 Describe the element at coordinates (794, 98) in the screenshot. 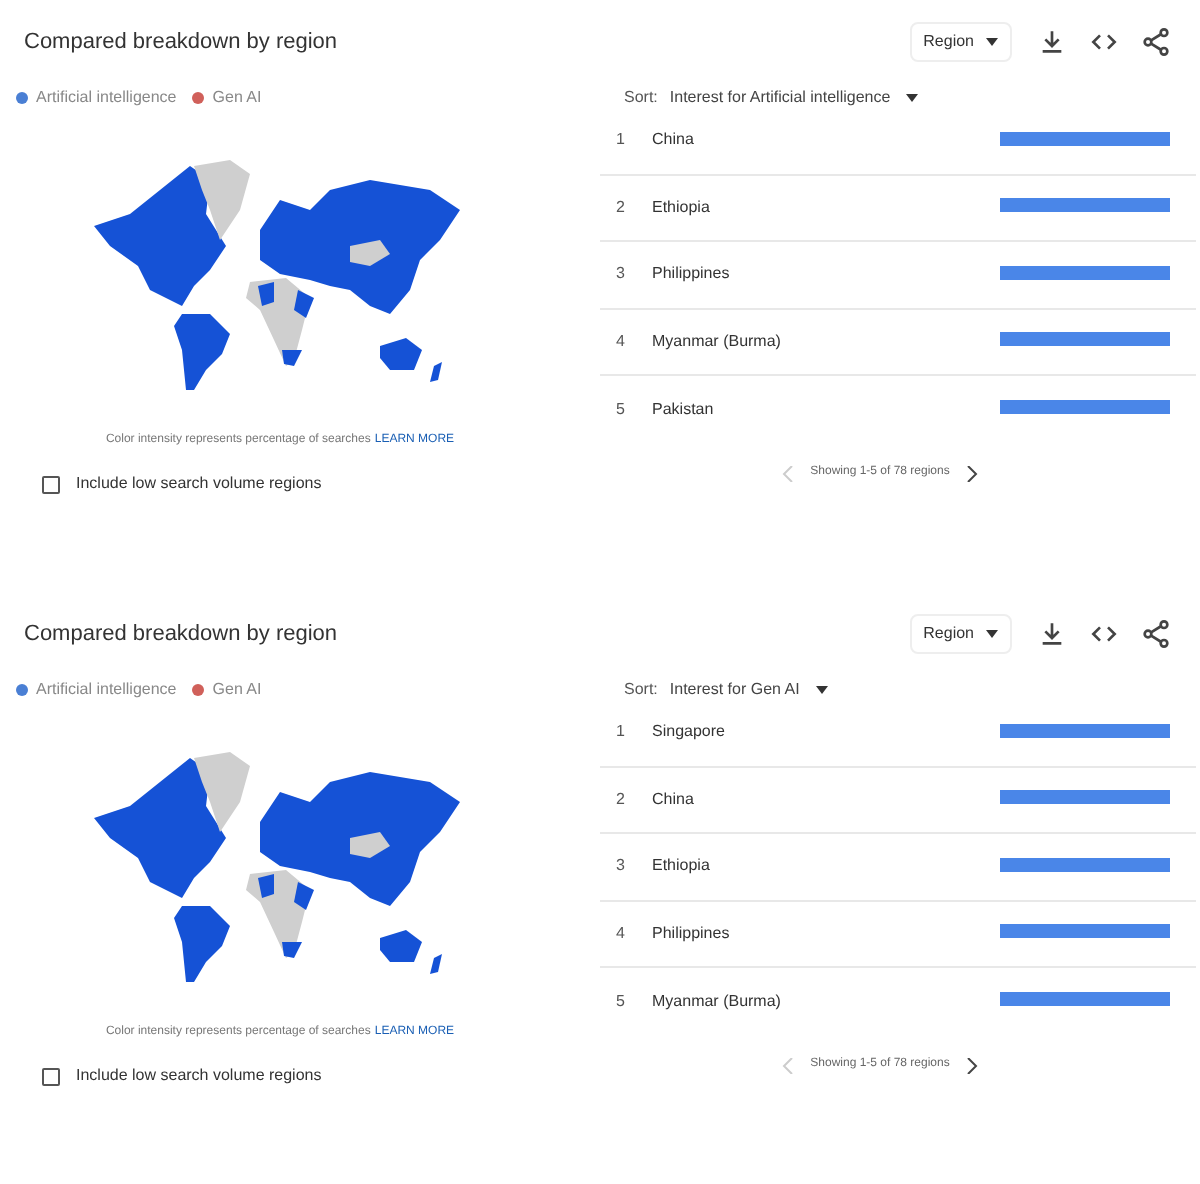

I see `sort-dropdown: Interest for Artificial intelligence` at that location.